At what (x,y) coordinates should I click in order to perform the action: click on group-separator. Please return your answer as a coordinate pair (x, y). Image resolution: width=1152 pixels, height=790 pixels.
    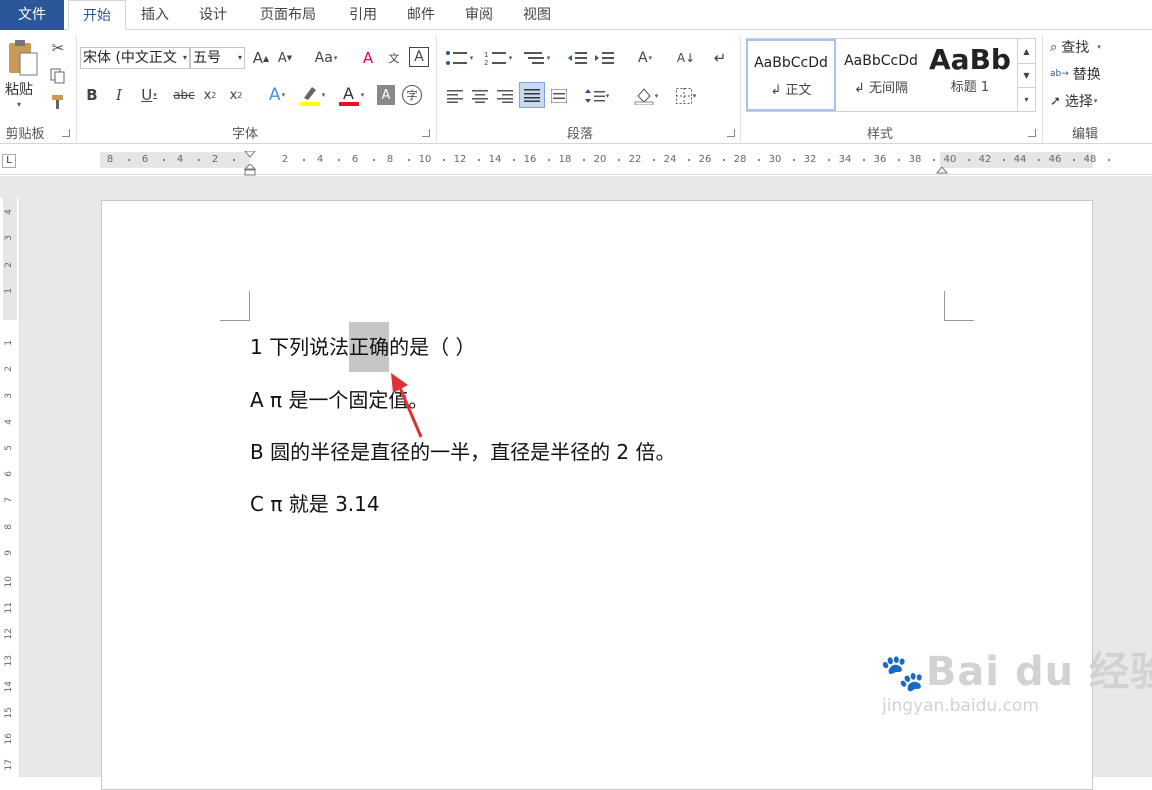
    Looking at the image, I should click on (1042, 89).